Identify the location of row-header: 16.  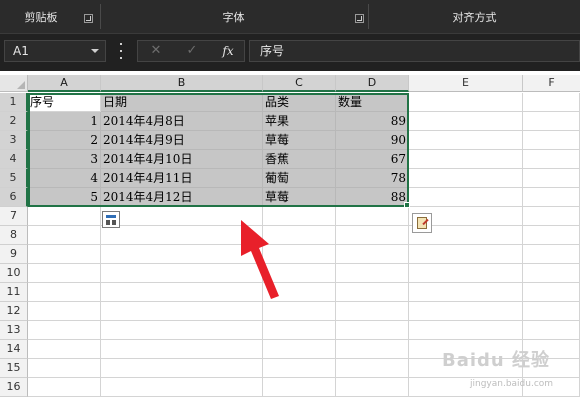
(14, 387).